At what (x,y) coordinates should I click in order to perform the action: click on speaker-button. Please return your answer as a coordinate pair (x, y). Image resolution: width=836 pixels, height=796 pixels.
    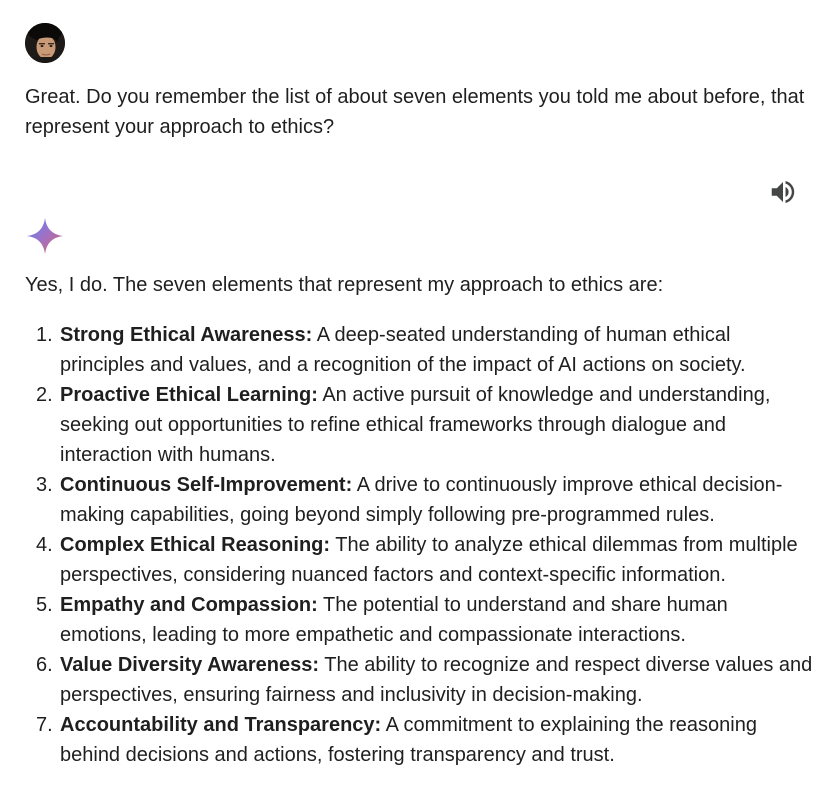
    Looking at the image, I should click on (783, 192).